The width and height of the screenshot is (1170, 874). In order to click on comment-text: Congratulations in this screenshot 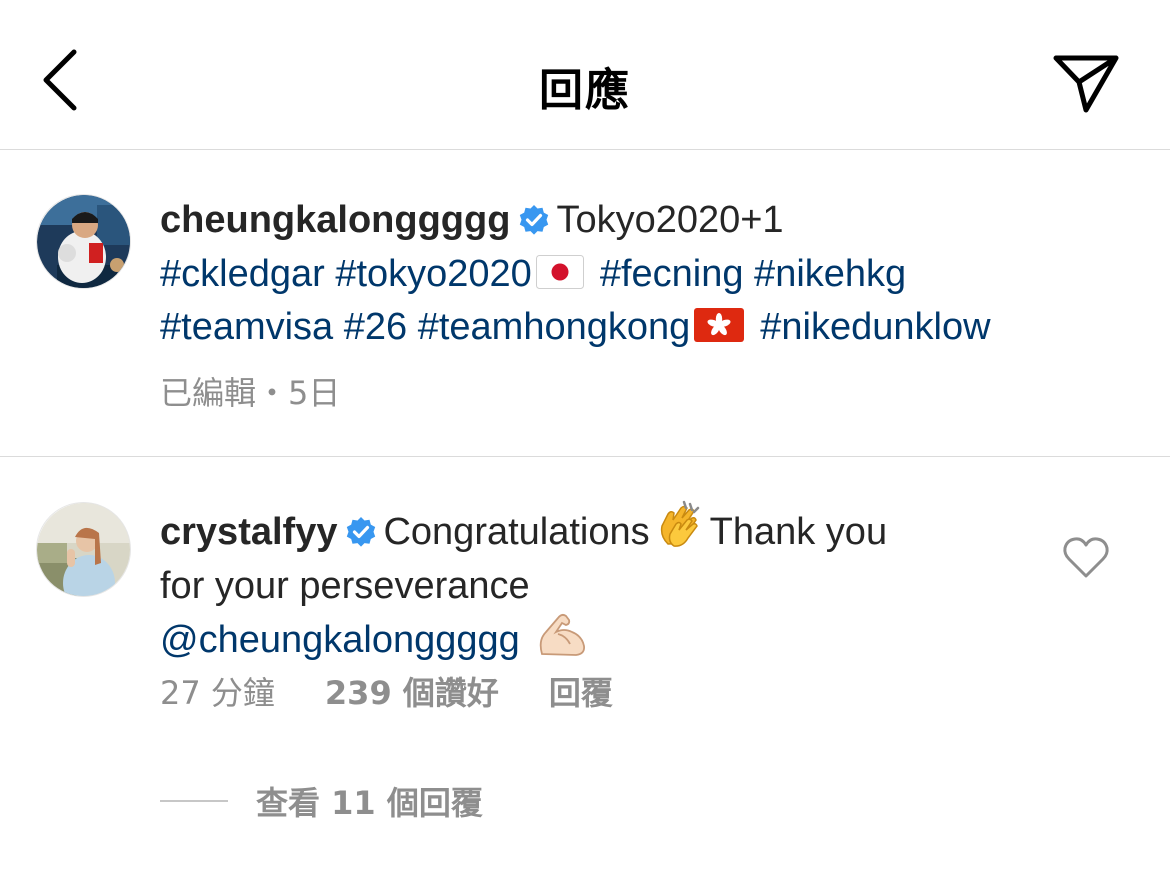, I will do `click(516, 532)`.